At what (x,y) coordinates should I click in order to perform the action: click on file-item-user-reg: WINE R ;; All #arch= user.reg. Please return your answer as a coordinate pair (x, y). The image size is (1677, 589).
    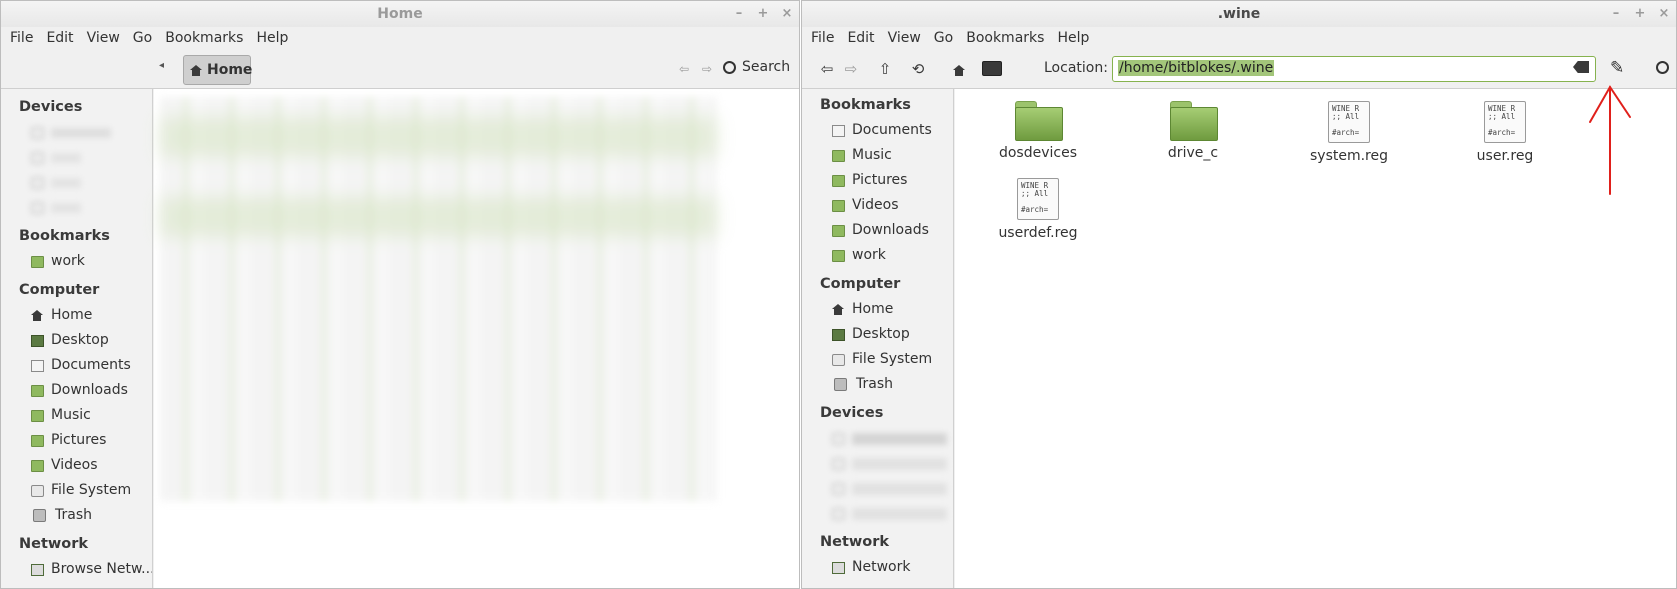
    Looking at the image, I should click on (1505, 132).